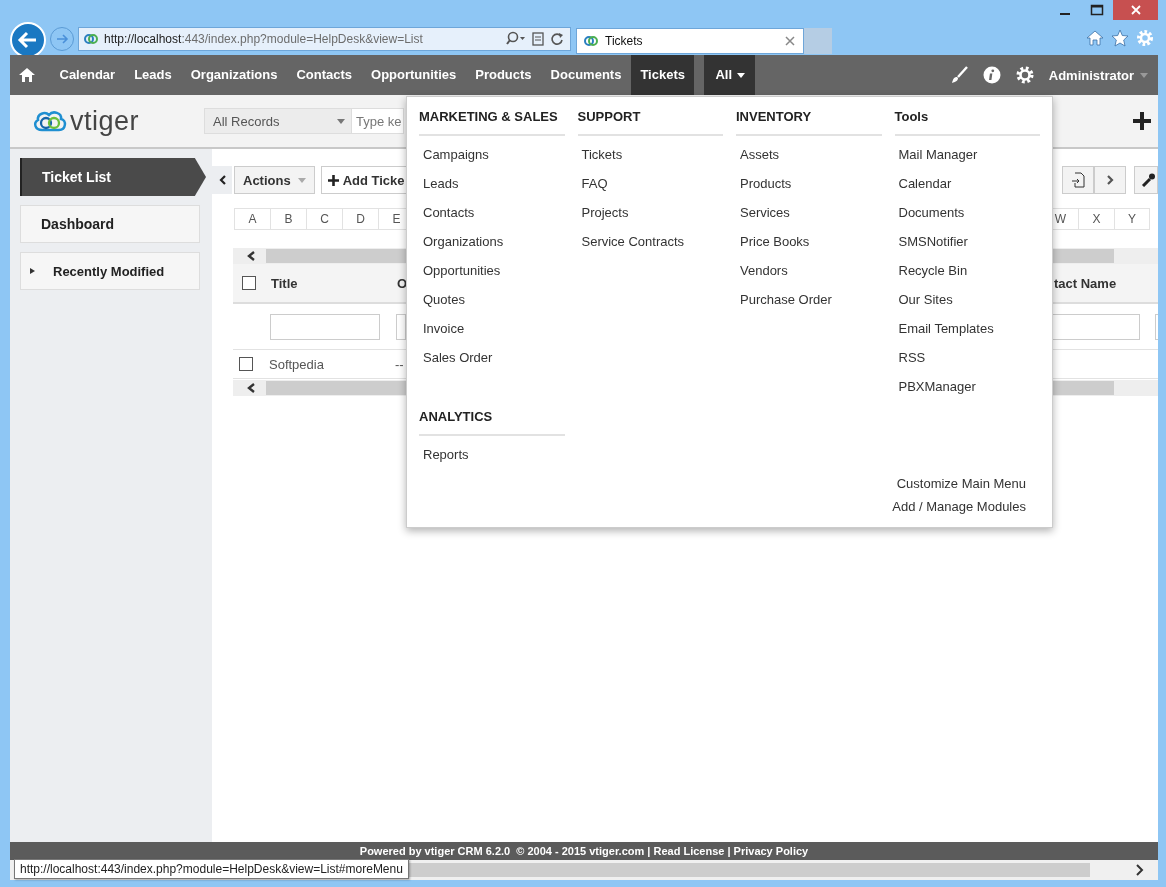 Image resolution: width=1166 pixels, height=887 pixels. Describe the element at coordinates (967, 364) in the screenshot. I see `menu-item: RSS` at that location.